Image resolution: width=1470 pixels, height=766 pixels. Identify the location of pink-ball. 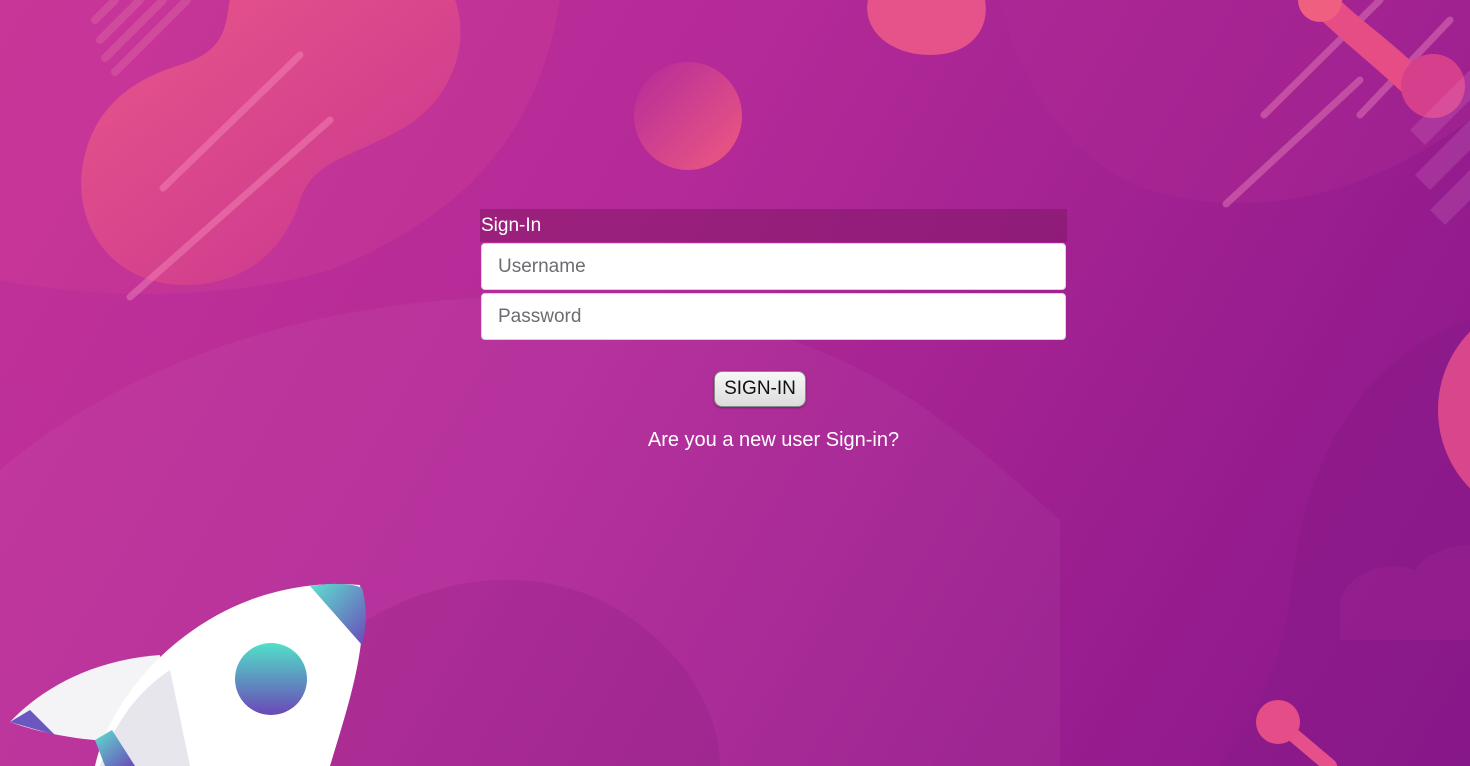
(688, 116).